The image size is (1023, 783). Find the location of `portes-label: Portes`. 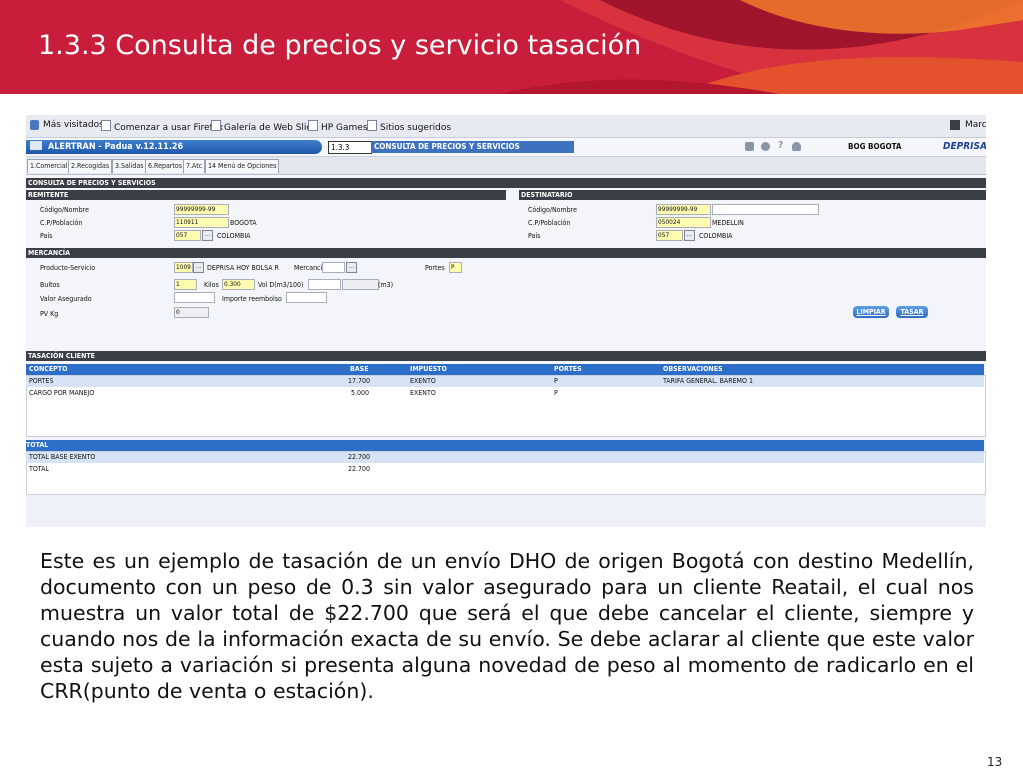

portes-label: Portes is located at coordinates (435, 268).